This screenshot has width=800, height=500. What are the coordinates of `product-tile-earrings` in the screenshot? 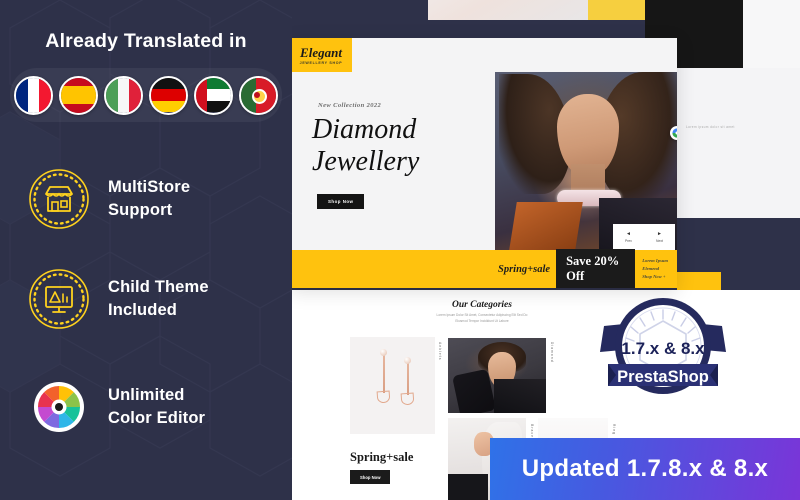 It's located at (392, 385).